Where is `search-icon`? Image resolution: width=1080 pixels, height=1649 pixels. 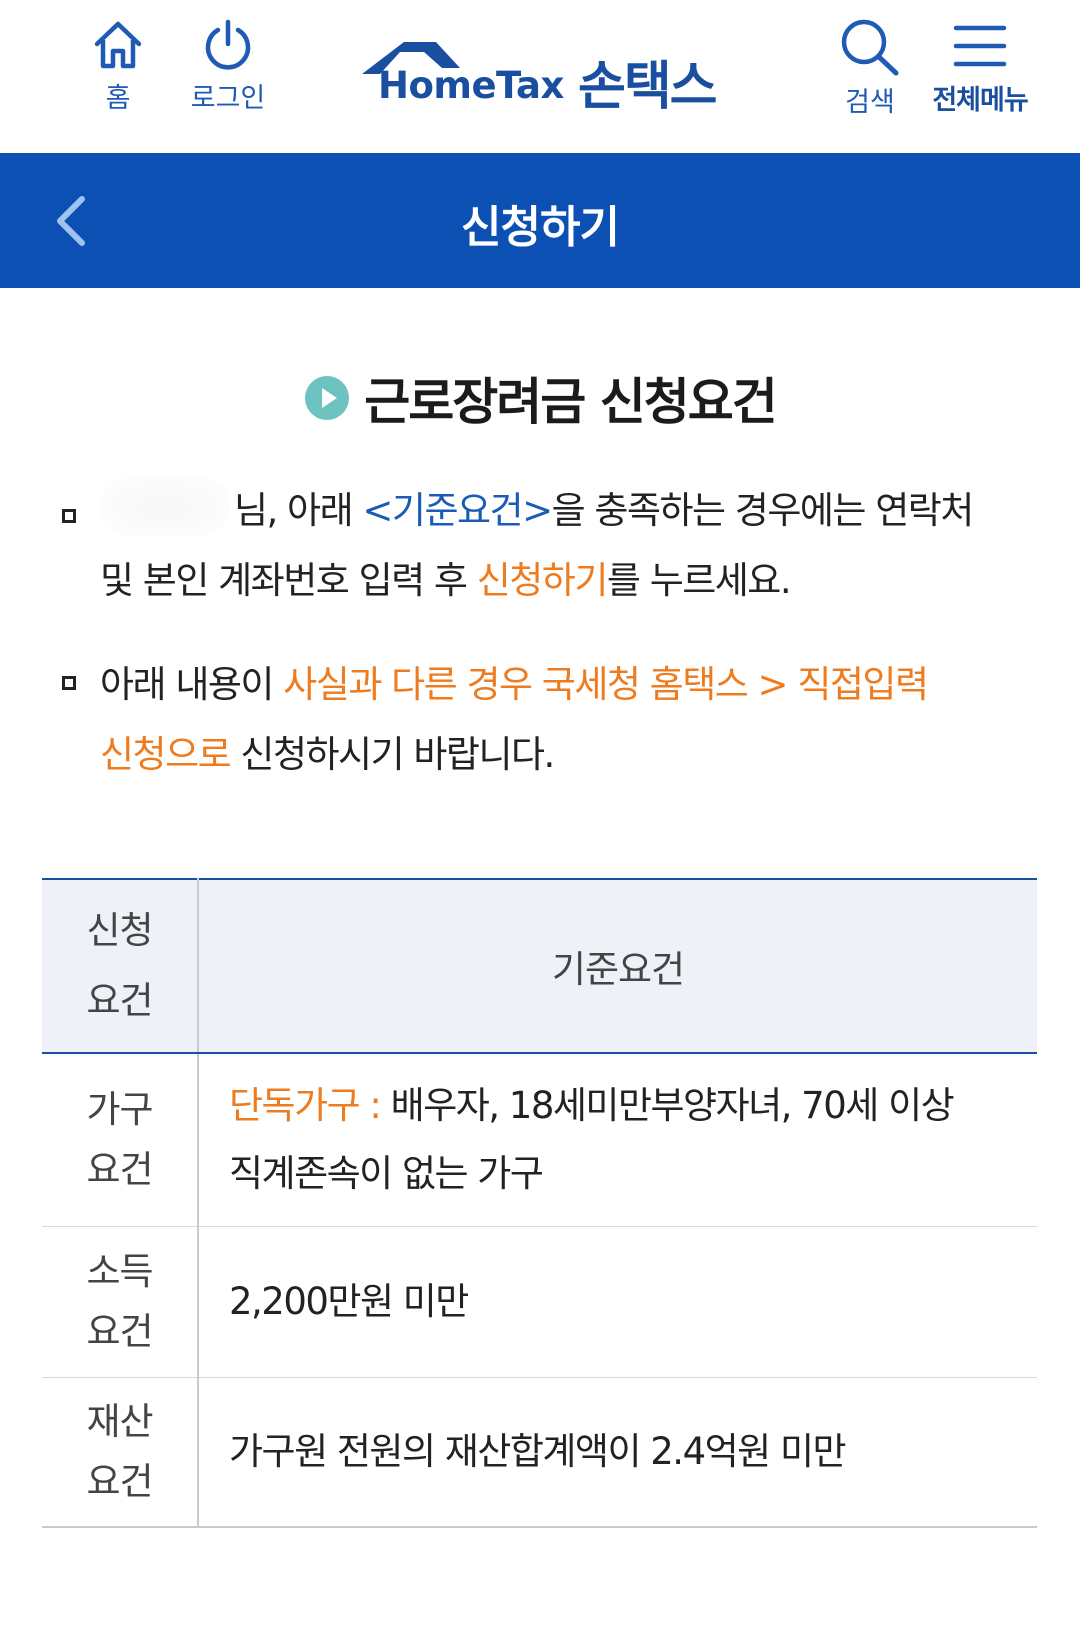
search-icon is located at coordinates (870, 47).